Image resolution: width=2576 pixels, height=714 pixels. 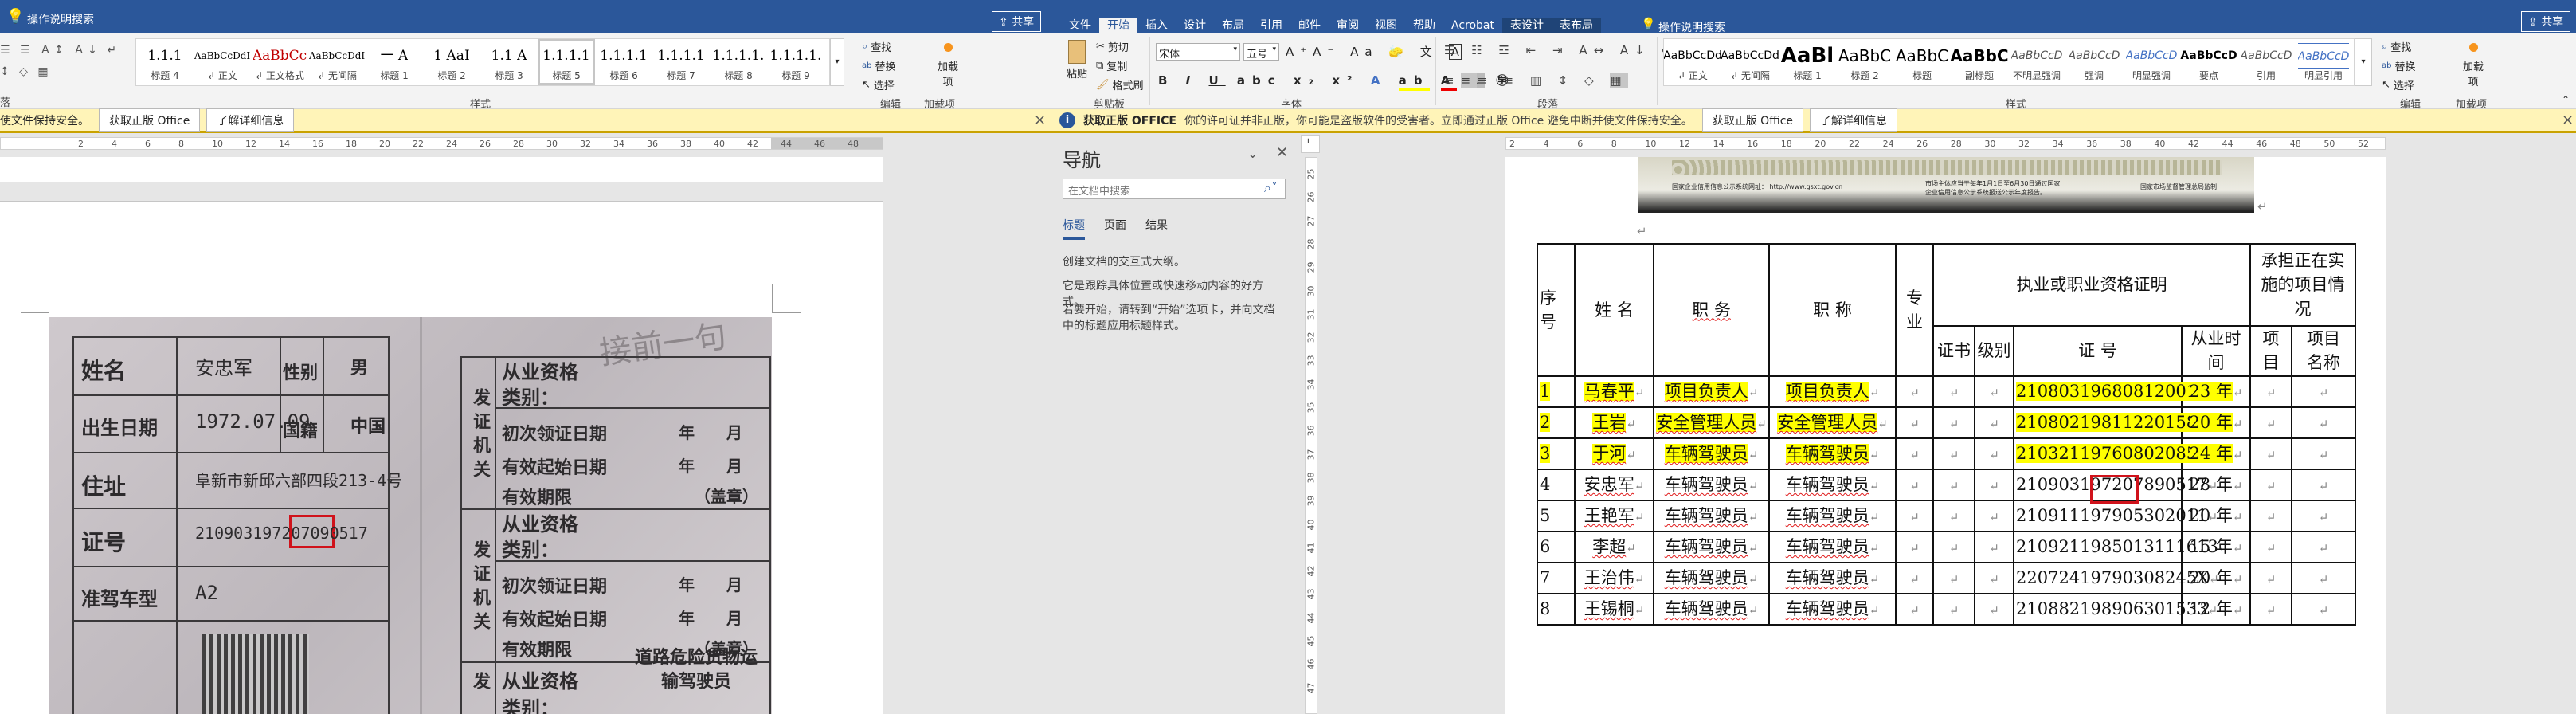 What do you see at coordinates (738, 62) in the screenshot?
I see `style-item: 1.1.1.1. 标题 8` at bounding box center [738, 62].